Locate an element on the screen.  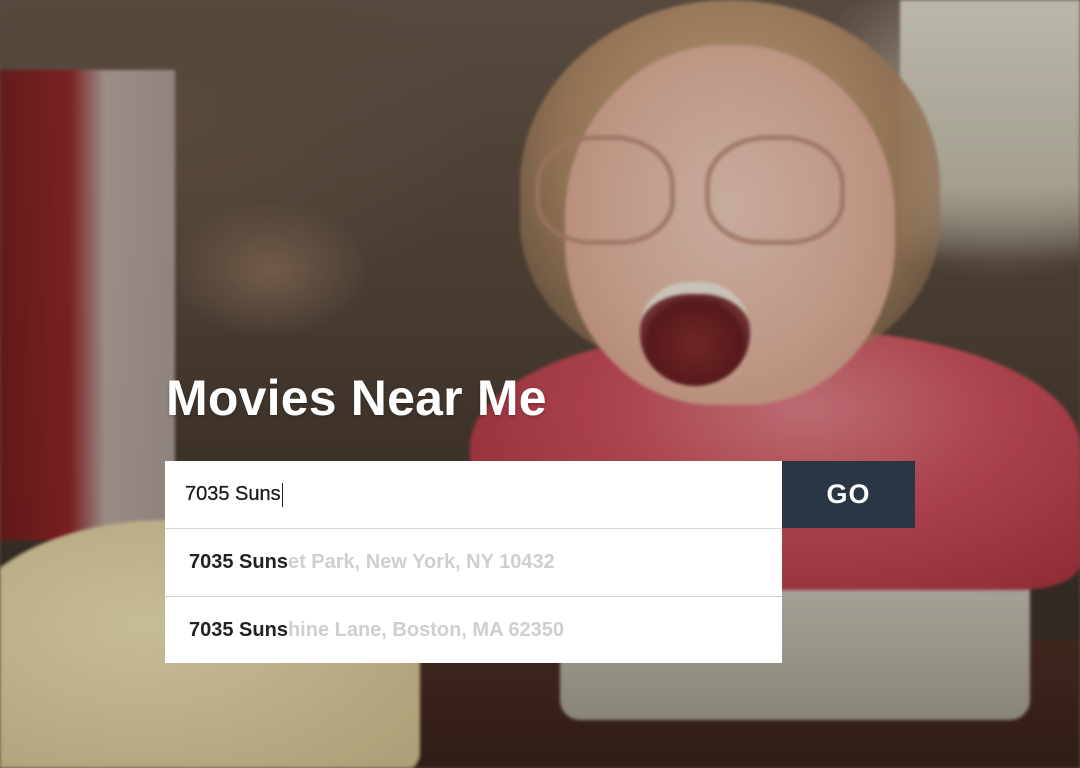
search-input: 7035 Suns is located at coordinates (233, 494).